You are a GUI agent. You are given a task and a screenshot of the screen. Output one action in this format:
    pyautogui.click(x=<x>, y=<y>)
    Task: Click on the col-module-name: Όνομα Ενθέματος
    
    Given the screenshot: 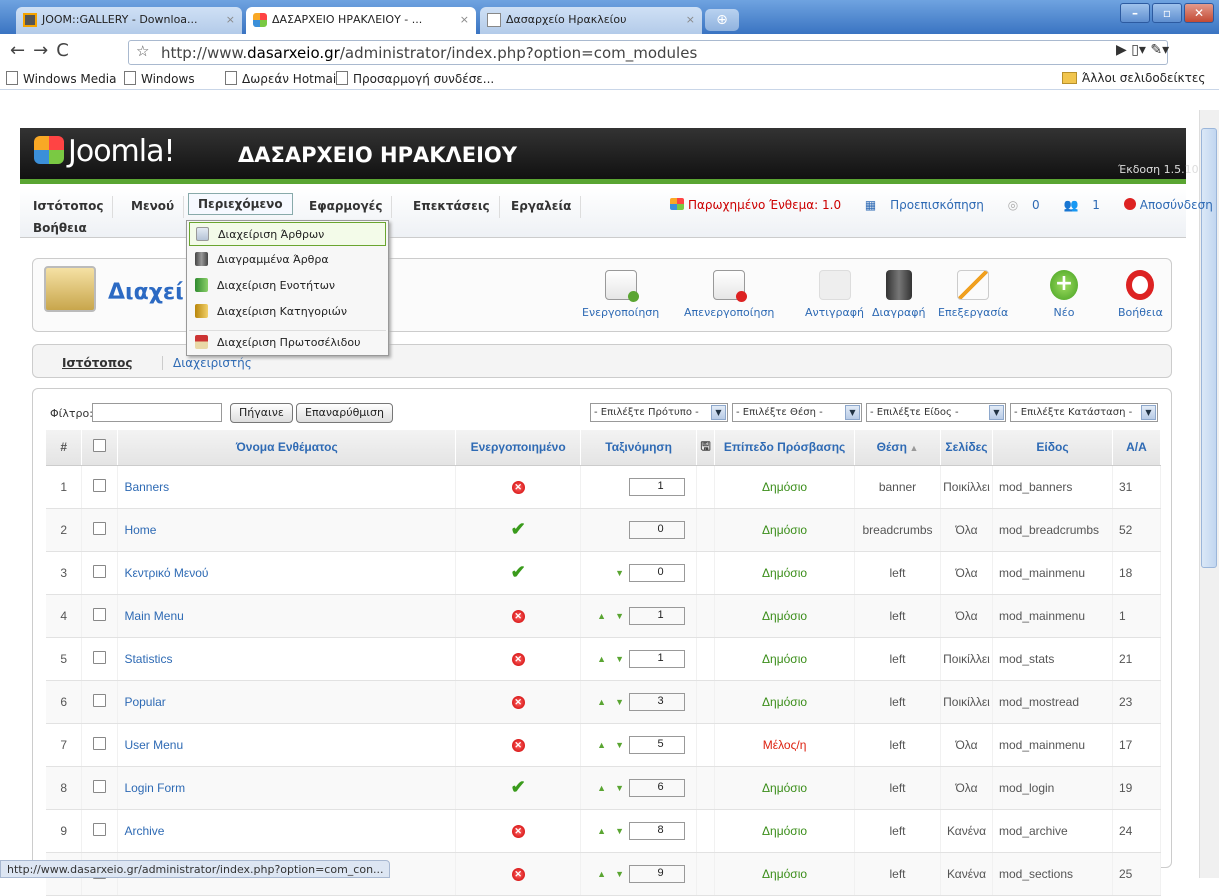 What is the action you would take?
    pyautogui.click(x=287, y=448)
    